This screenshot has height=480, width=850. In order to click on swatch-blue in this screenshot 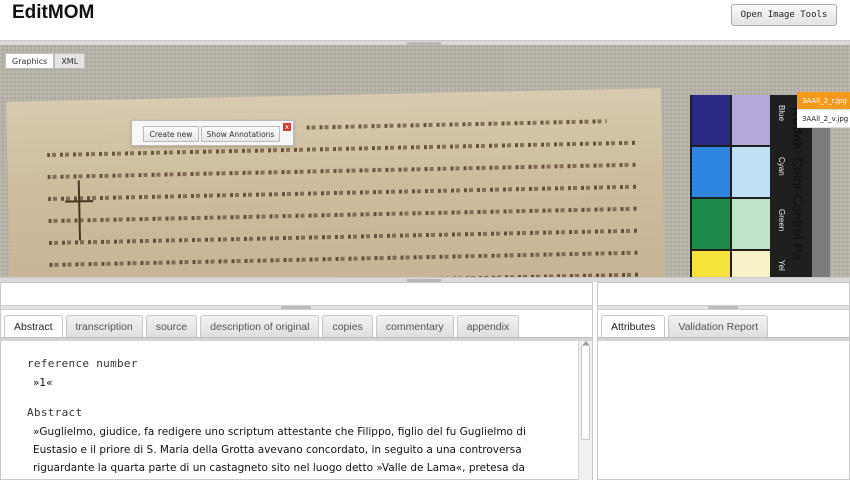, I will do `click(711, 120)`.